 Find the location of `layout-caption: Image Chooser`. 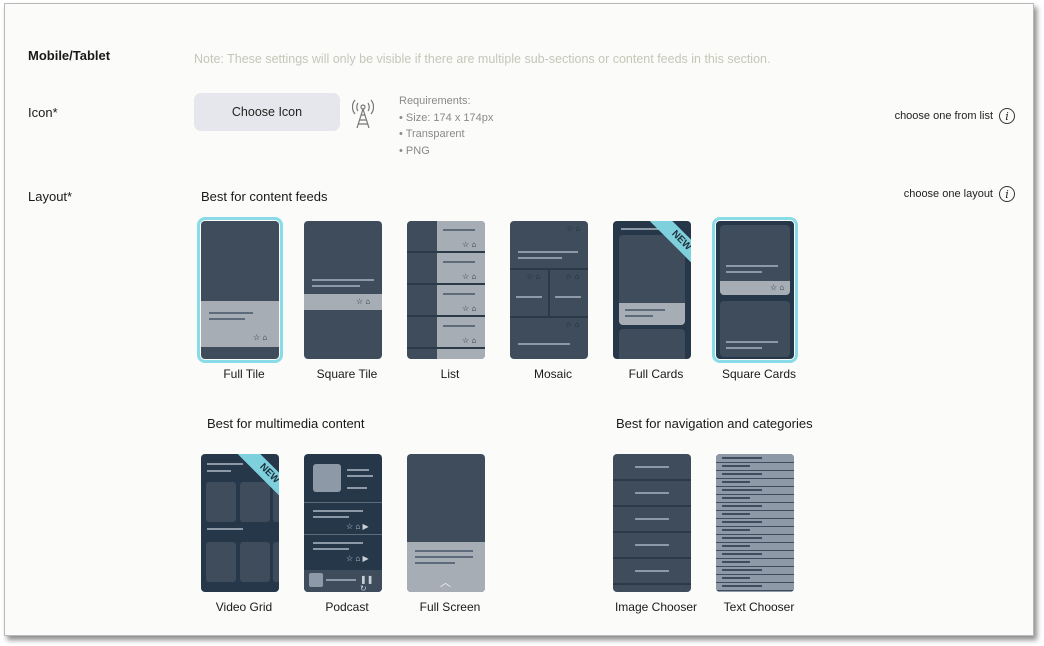

layout-caption: Image Chooser is located at coordinates (656, 607).